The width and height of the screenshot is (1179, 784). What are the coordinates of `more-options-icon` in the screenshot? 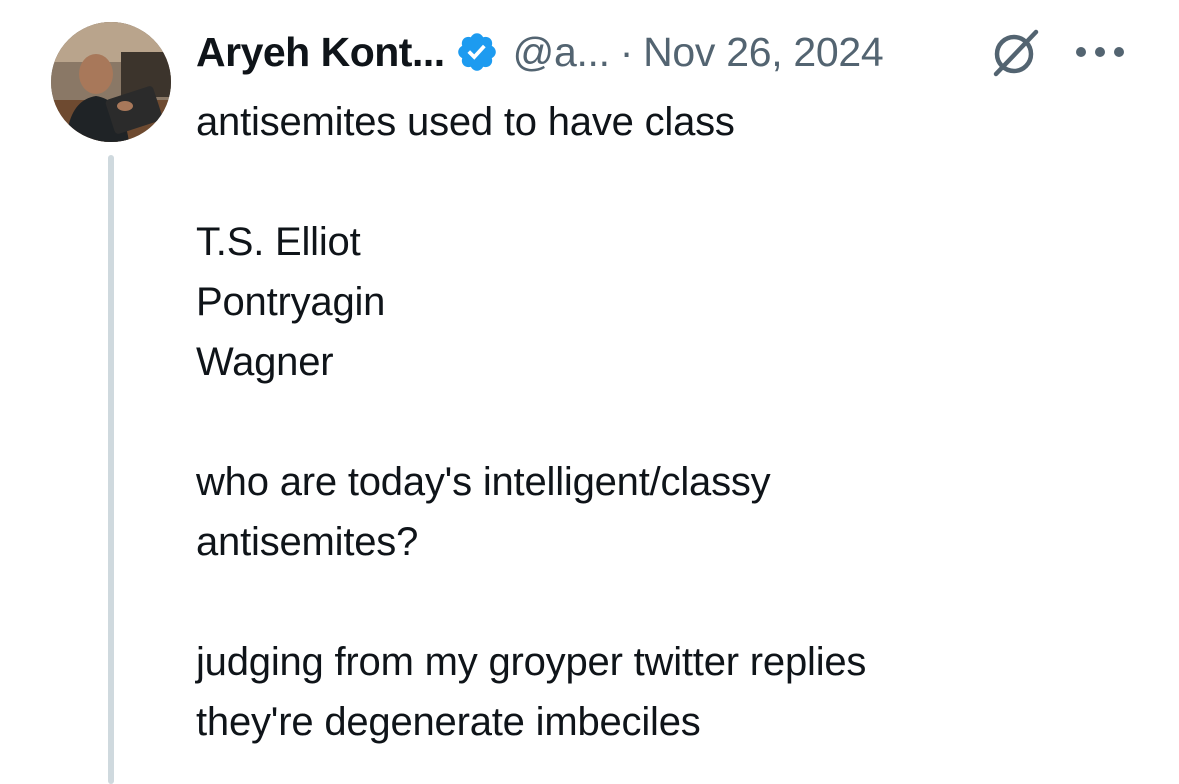 It's located at (1100, 52).